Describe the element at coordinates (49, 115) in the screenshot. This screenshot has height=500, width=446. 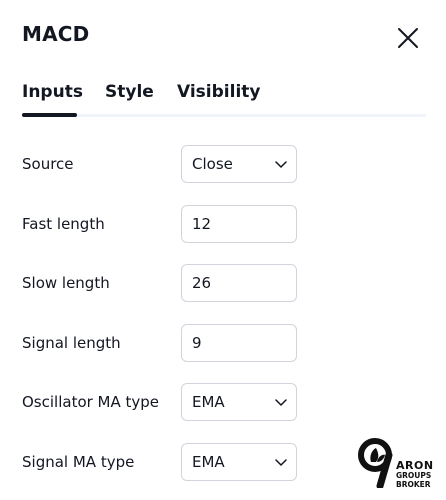
I see `active-tab-indicator` at that location.